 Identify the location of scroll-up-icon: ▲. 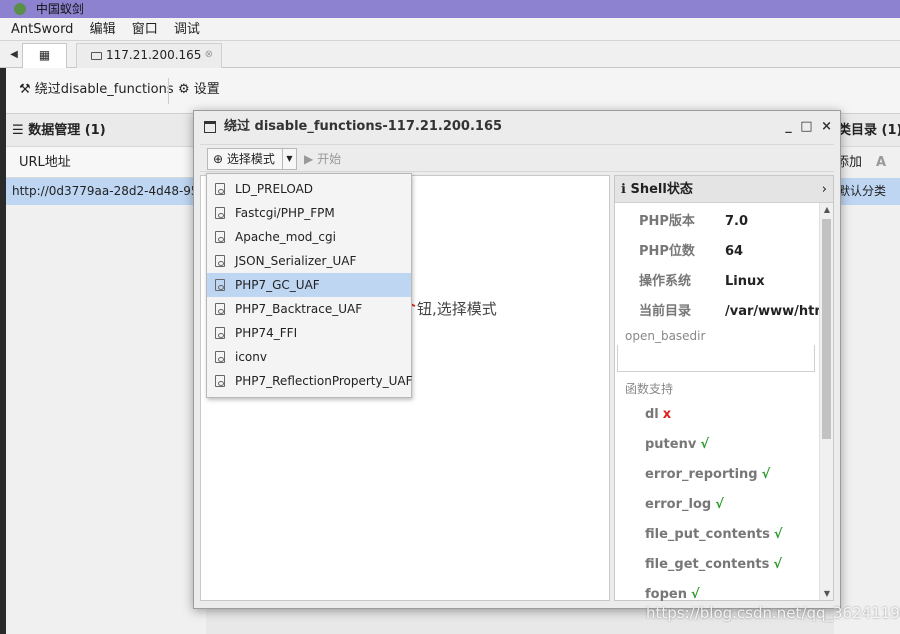
(827, 209).